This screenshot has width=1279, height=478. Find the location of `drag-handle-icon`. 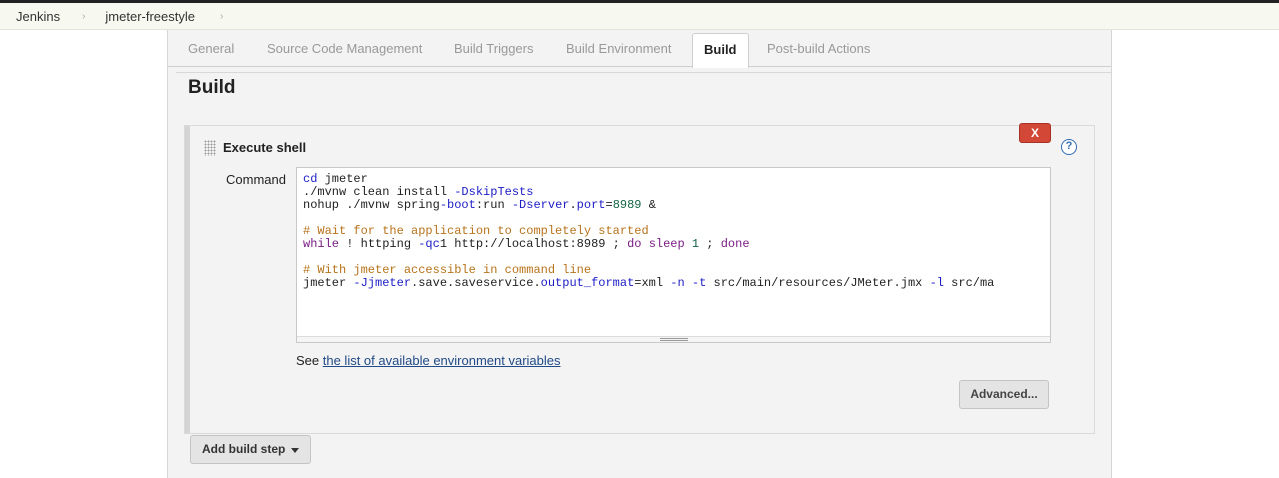

drag-handle-icon is located at coordinates (210, 148).